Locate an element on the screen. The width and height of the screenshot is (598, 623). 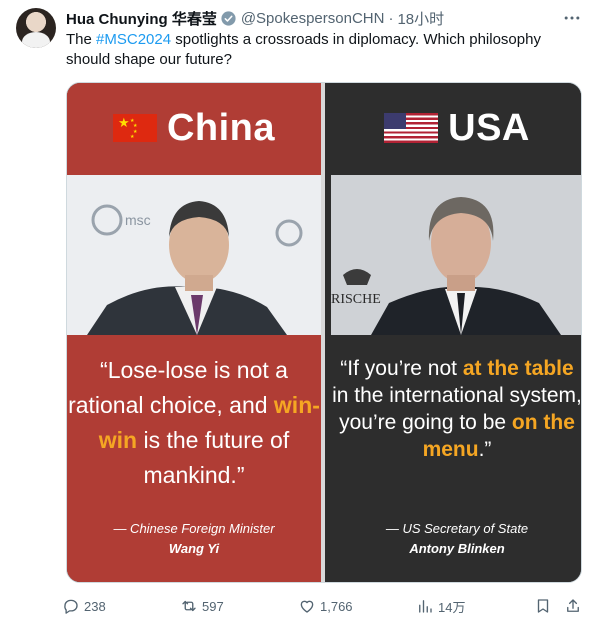
china-banner: ★ ★ ★ ★ ★ China is located at coordinates (194, 128).